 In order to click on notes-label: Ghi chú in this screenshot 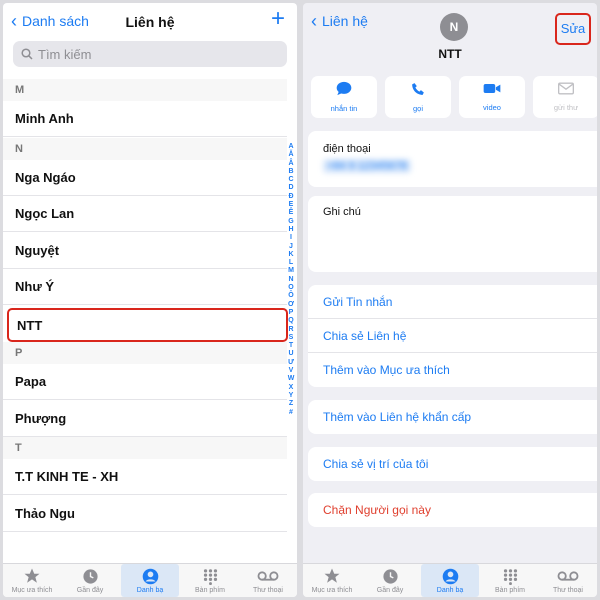, I will do `click(342, 212)`.